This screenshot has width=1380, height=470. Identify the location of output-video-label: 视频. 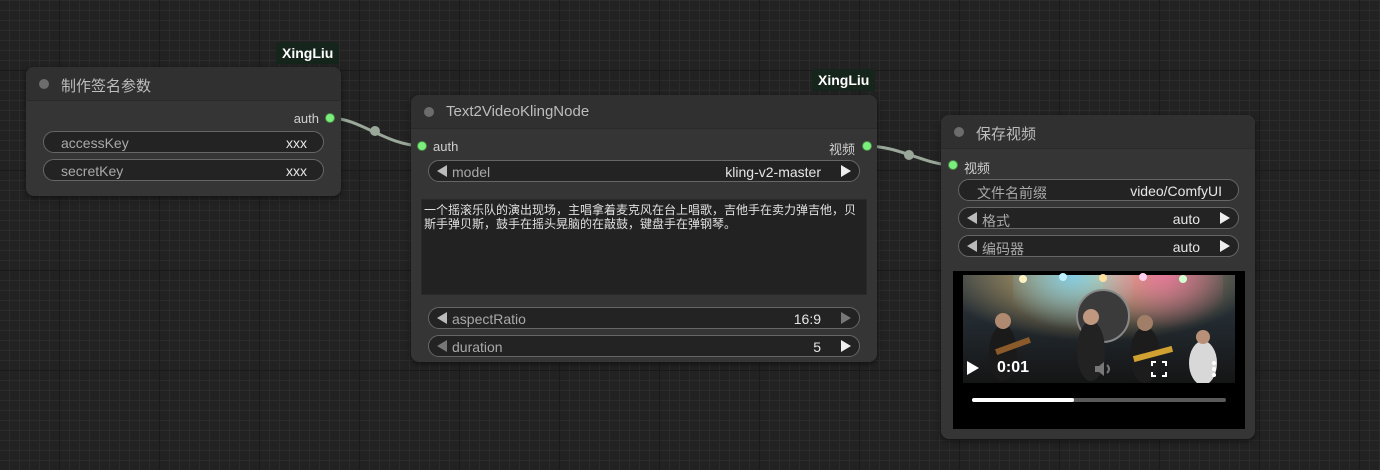
(841, 149).